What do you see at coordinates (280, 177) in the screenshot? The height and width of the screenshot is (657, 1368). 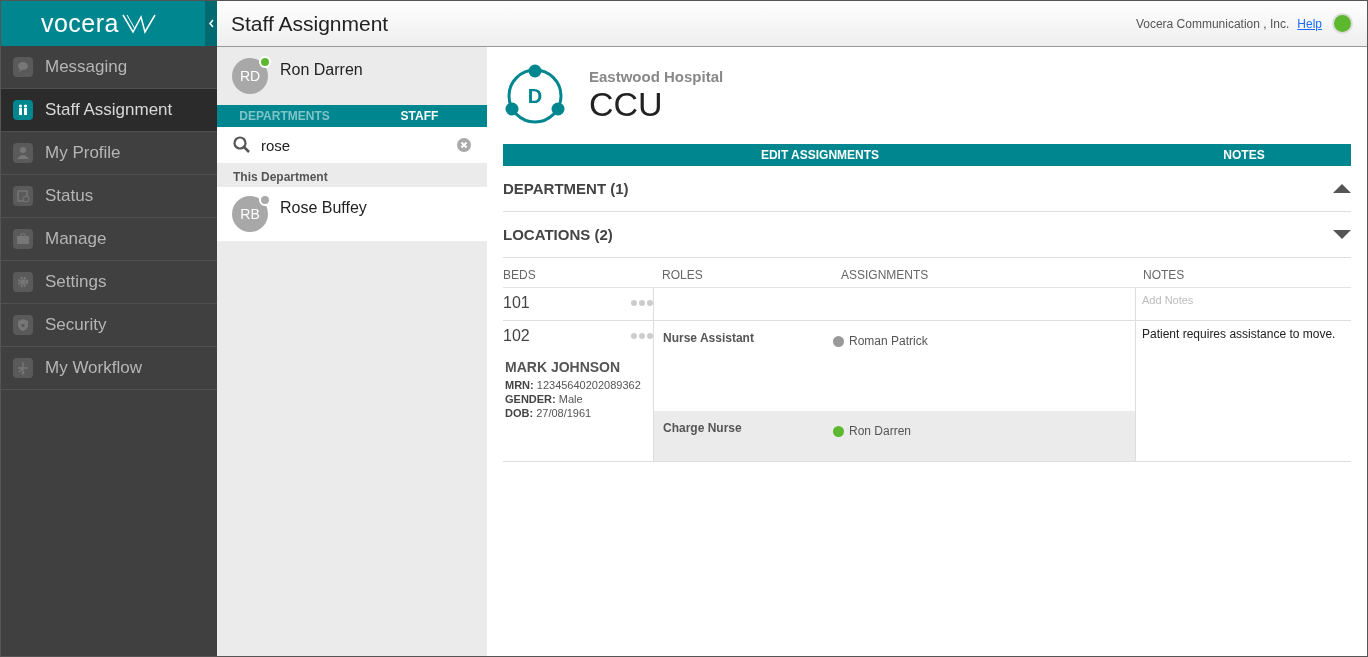 I see `group-label: This Department` at bounding box center [280, 177].